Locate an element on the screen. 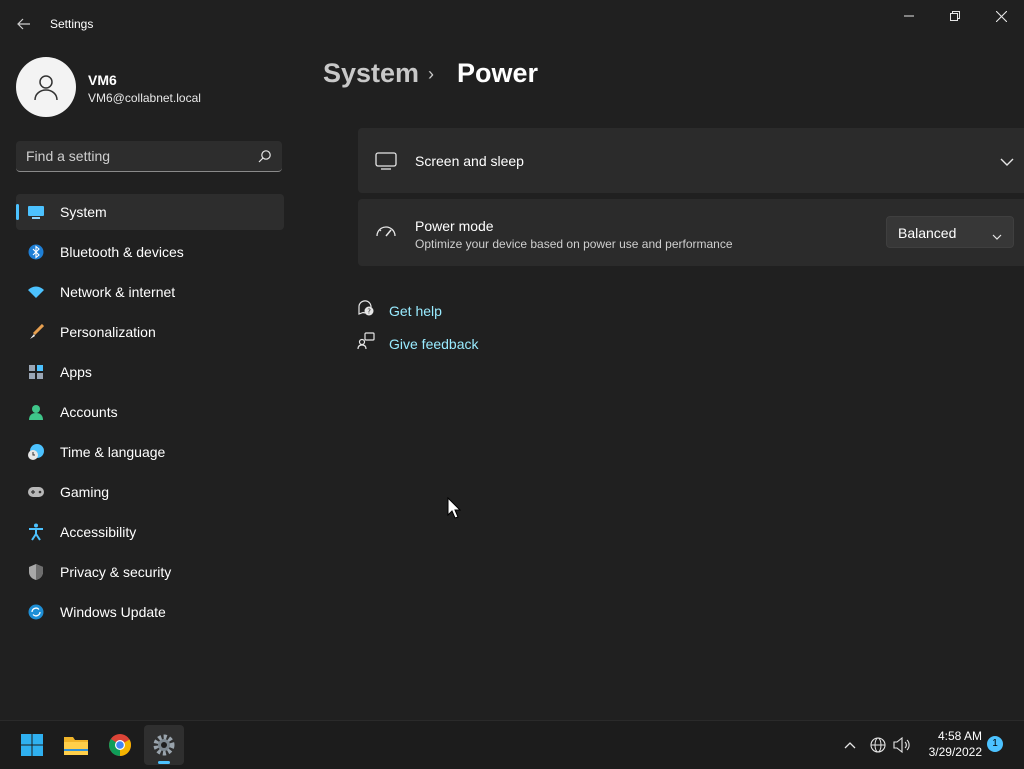 The image size is (1024, 769). sidebar-item-label: Accessibility is located at coordinates (98, 532).